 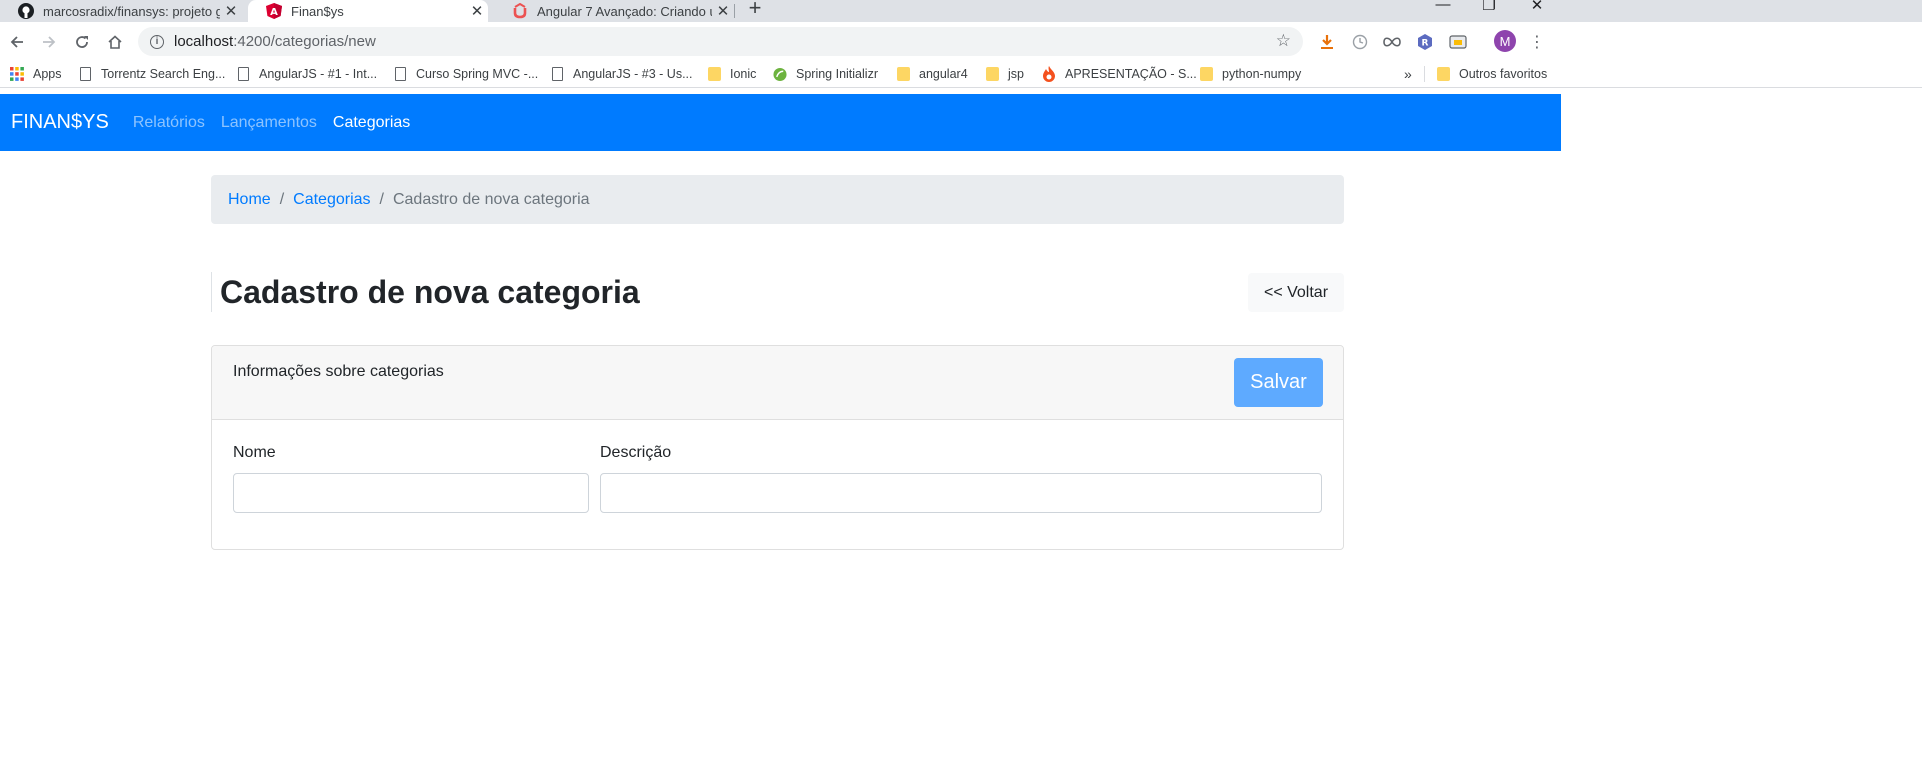 What do you see at coordinates (837, 74) in the screenshot?
I see `bookmark-label: Spring Initializr` at bounding box center [837, 74].